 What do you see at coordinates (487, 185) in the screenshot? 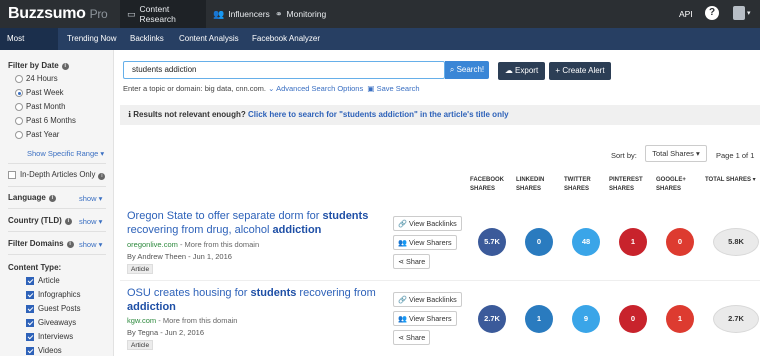
I see `facebook-shares-header: FACEBOOK SHARES` at bounding box center [487, 185].